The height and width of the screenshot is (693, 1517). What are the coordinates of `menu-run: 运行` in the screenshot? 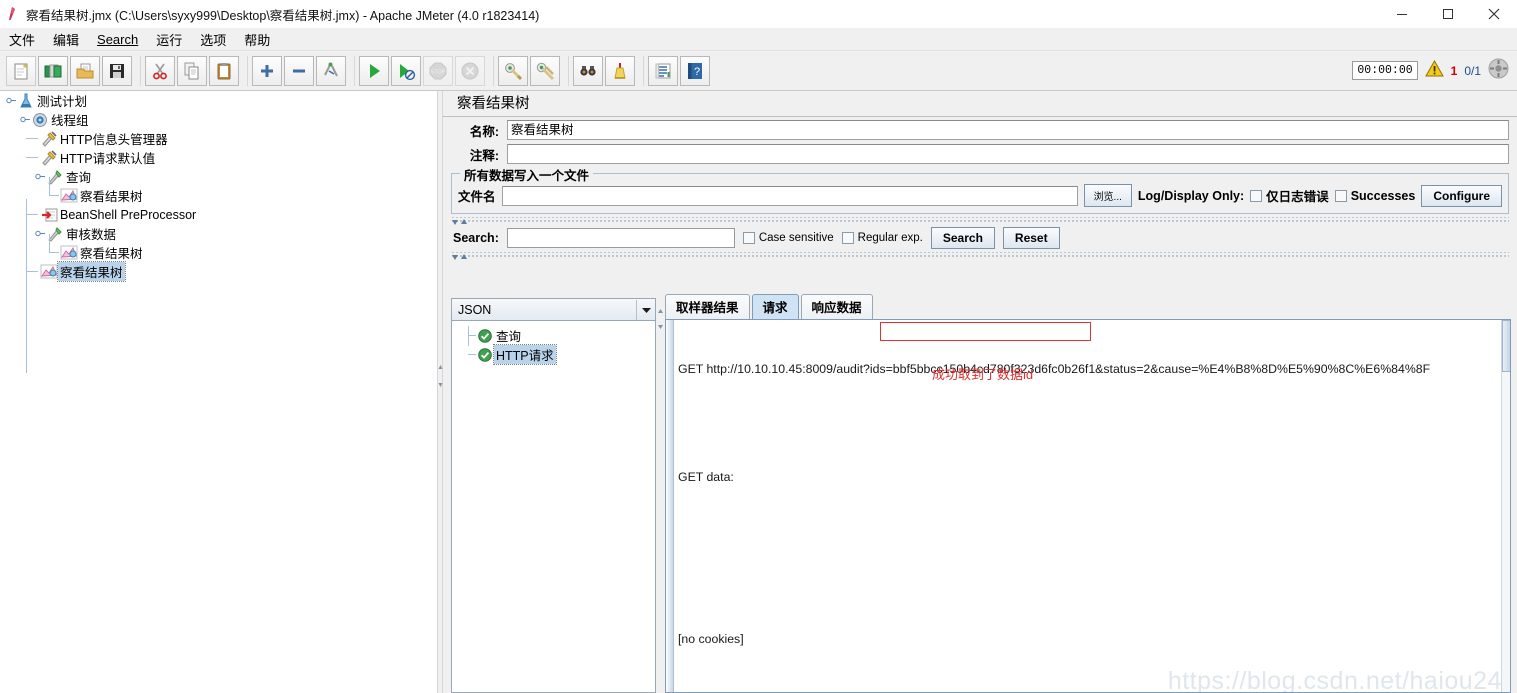 It's located at (169, 39).